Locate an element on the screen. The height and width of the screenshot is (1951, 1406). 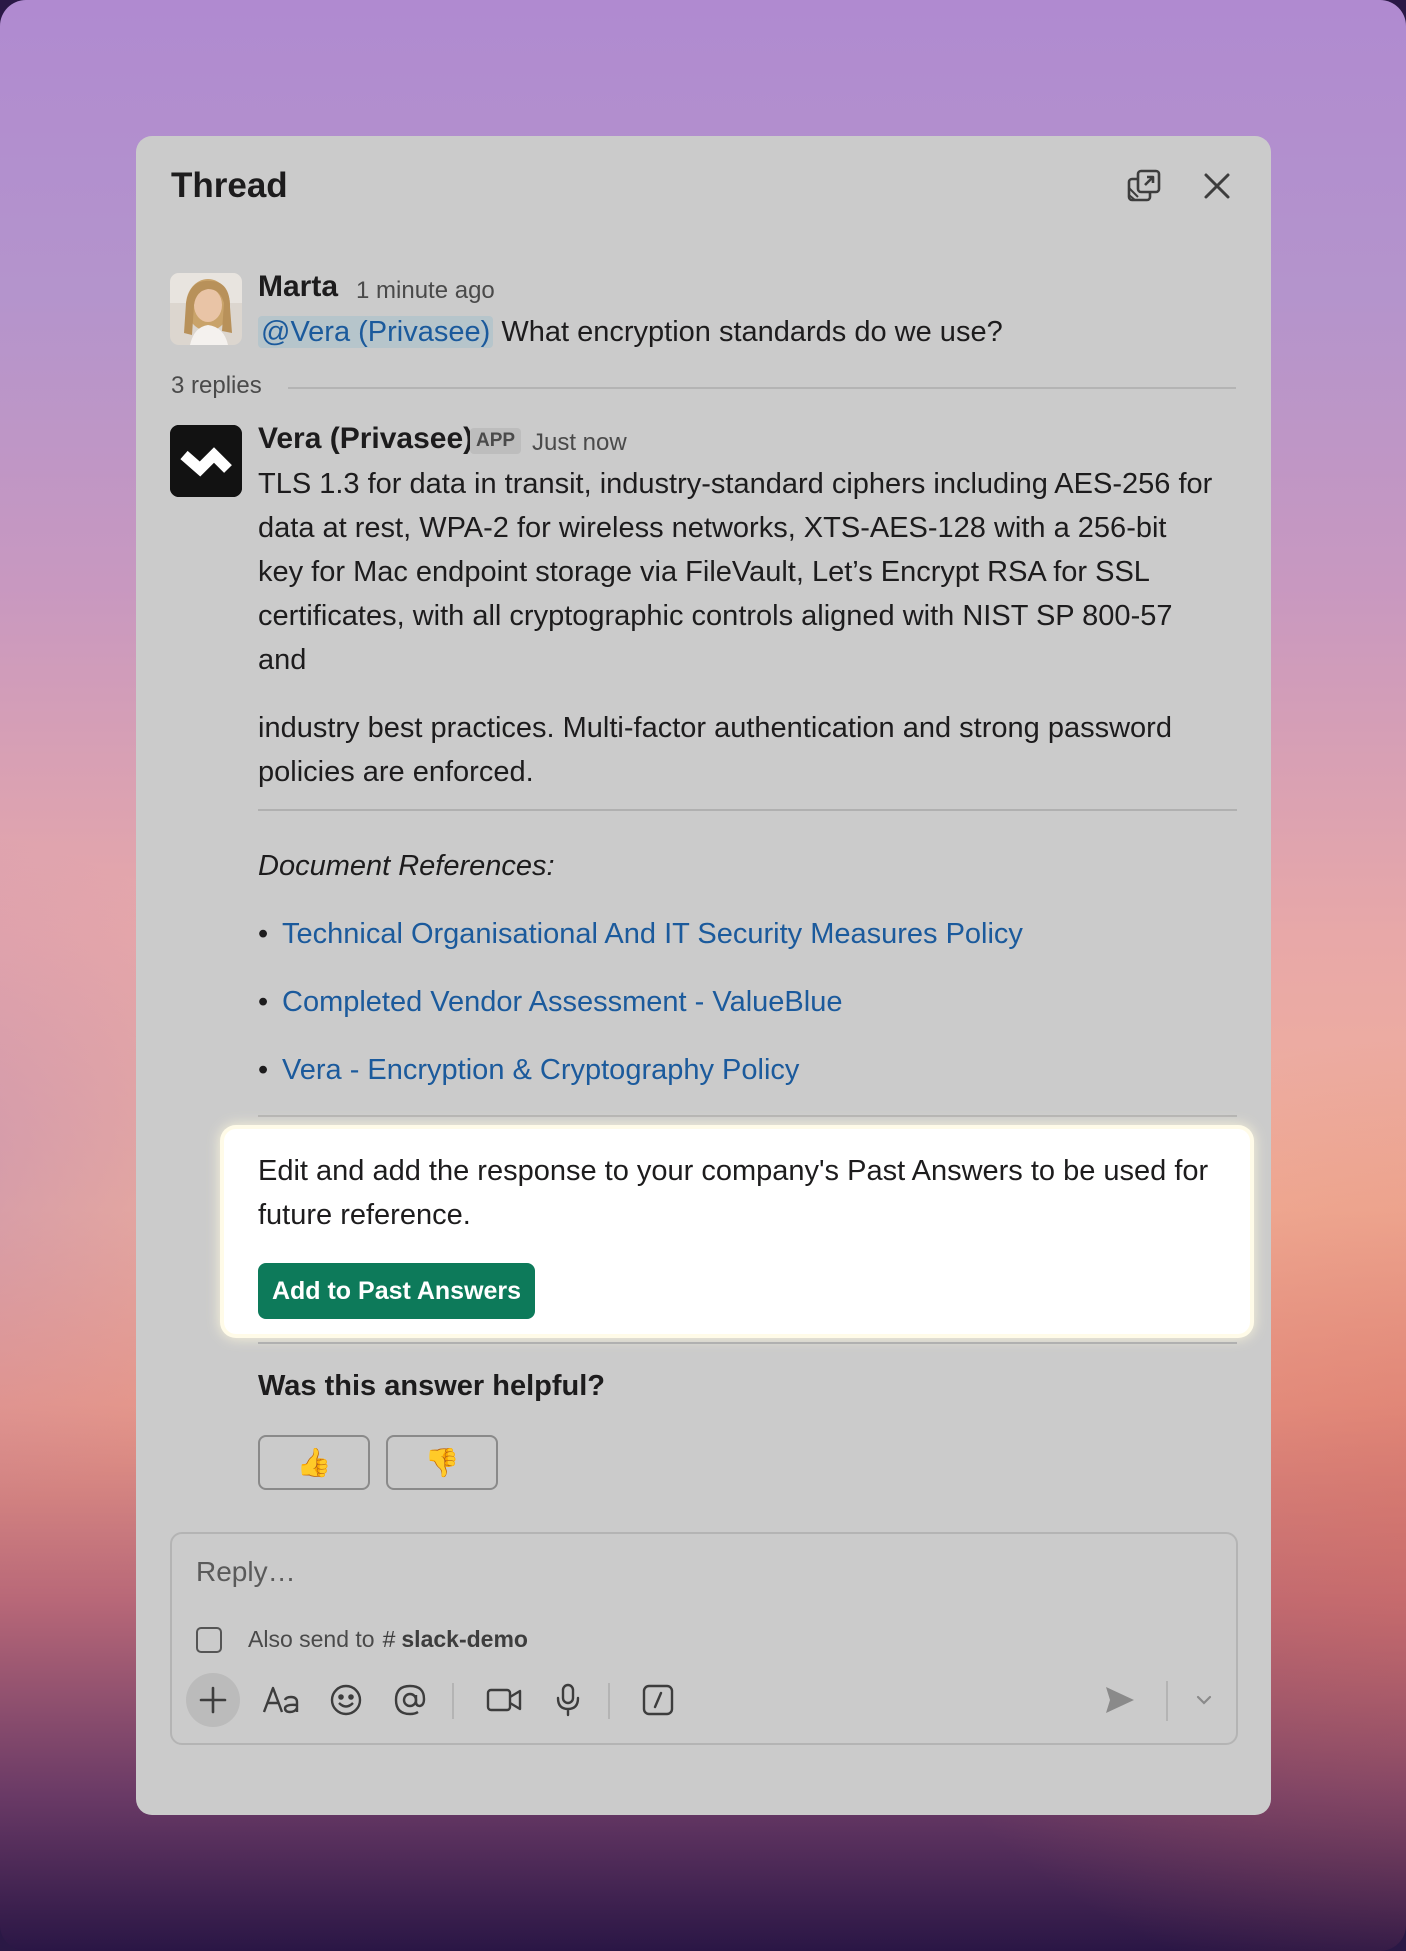
channel-name: slack-demo is located at coordinates (464, 1639).